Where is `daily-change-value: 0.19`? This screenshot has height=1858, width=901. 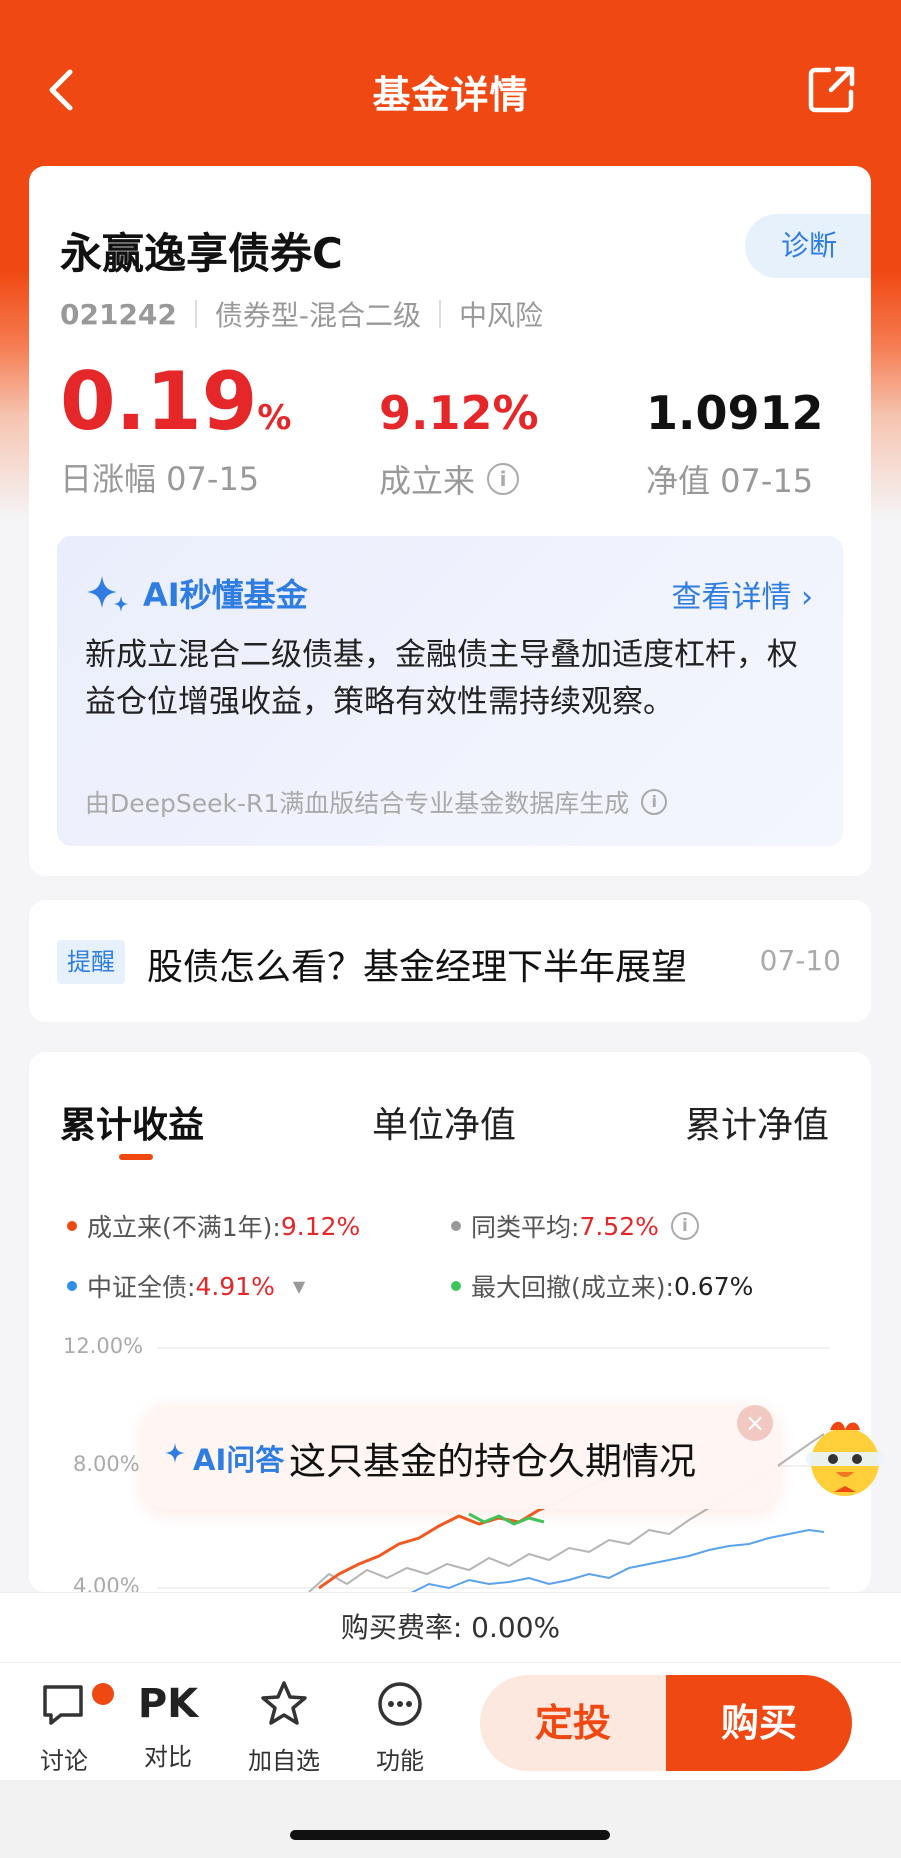 daily-change-value: 0.19 is located at coordinates (159, 401).